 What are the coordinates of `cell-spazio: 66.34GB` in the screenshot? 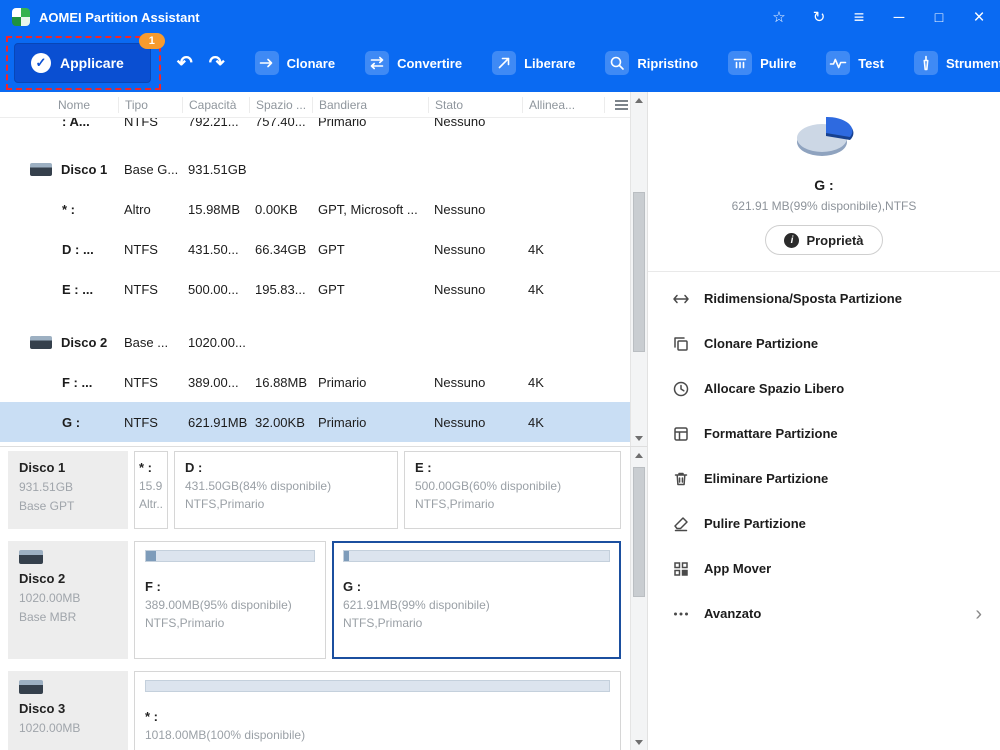 It's located at (281, 249).